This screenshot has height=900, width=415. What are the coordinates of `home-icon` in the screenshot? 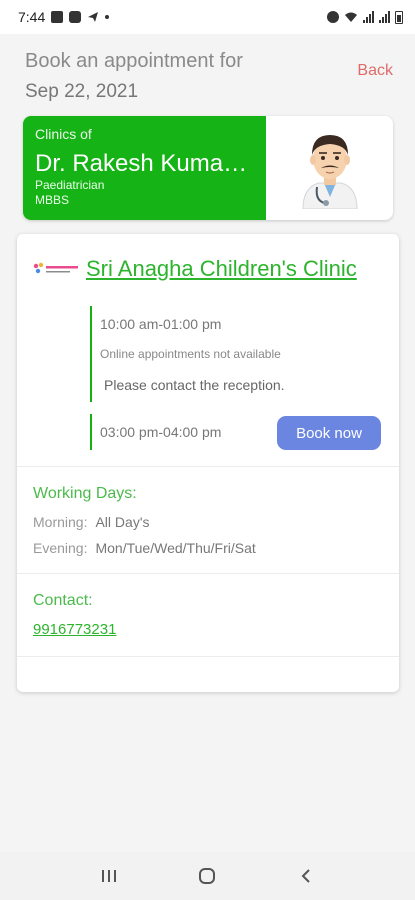 It's located at (207, 876).